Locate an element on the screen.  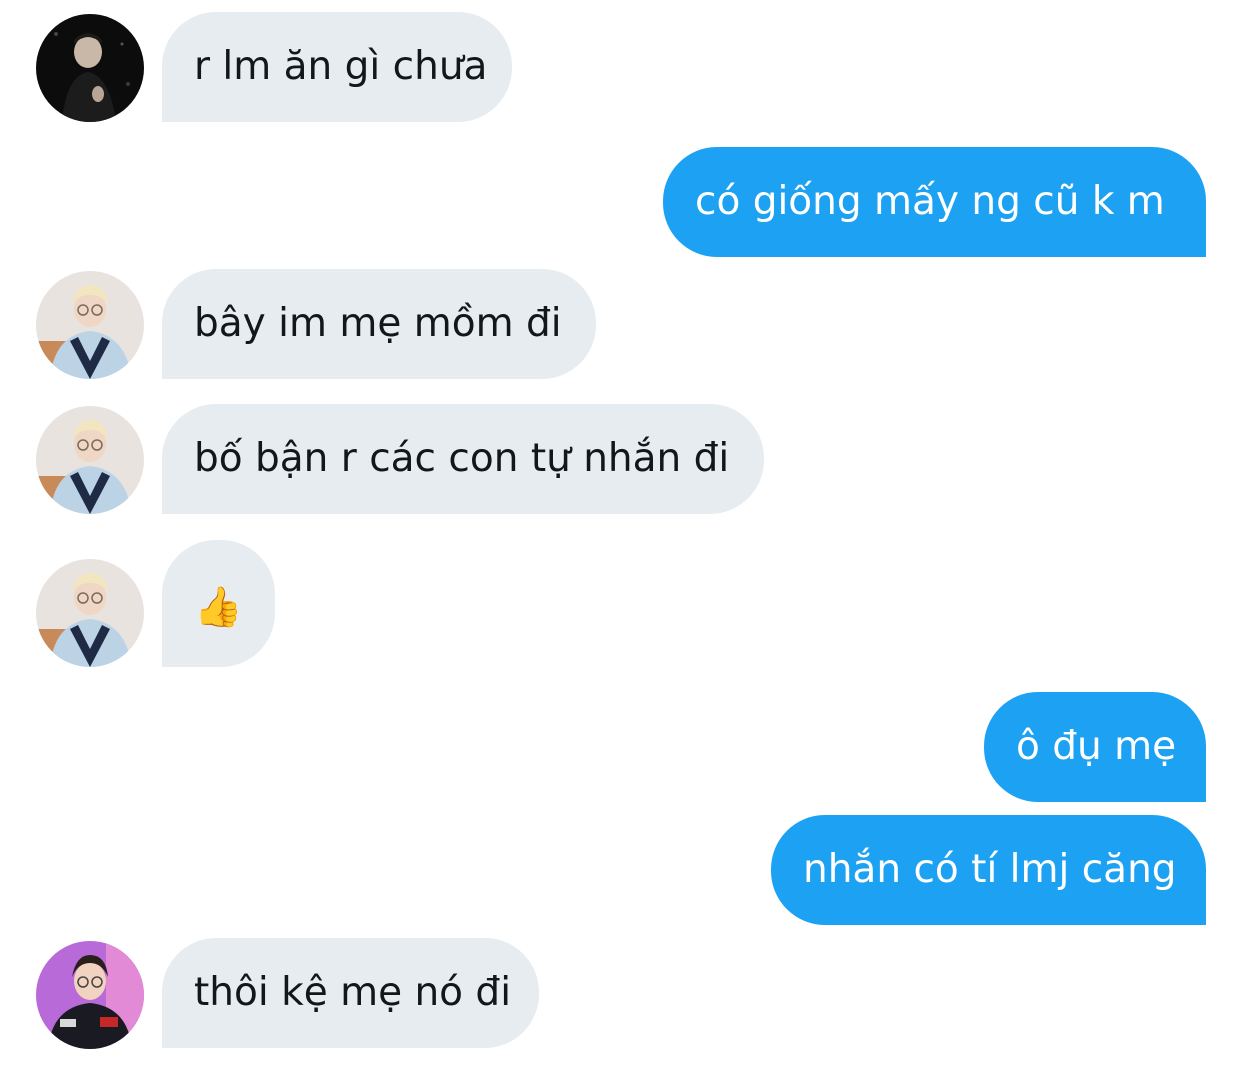
message-bubble: bố bận r các con tự nhắn đi is located at coordinates (463, 459).